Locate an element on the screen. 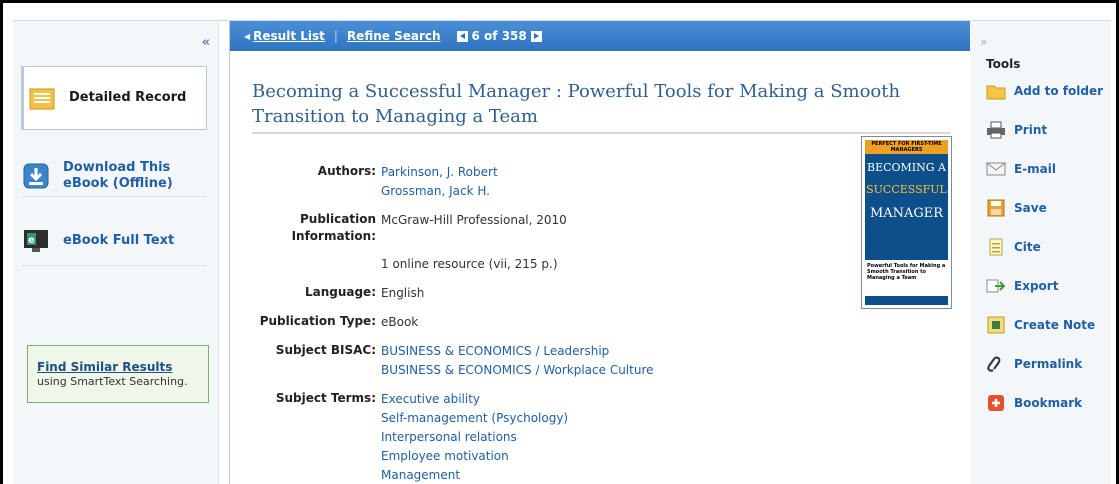  tool-label: Bookmark is located at coordinates (1048, 403).